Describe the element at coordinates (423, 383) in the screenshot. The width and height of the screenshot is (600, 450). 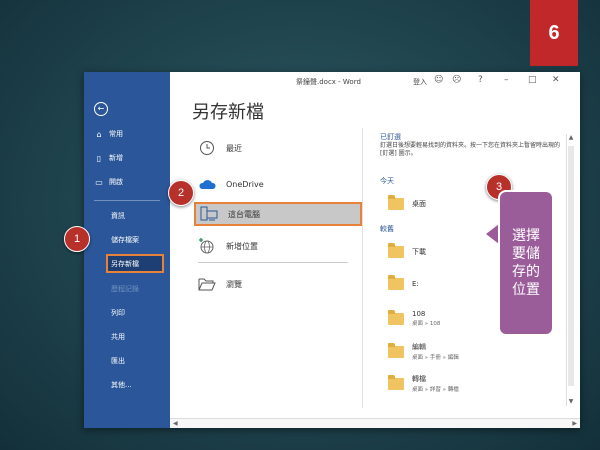
I see `folder-item: 轉檔 桌面 » 詳習 » 轉檔` at that location.